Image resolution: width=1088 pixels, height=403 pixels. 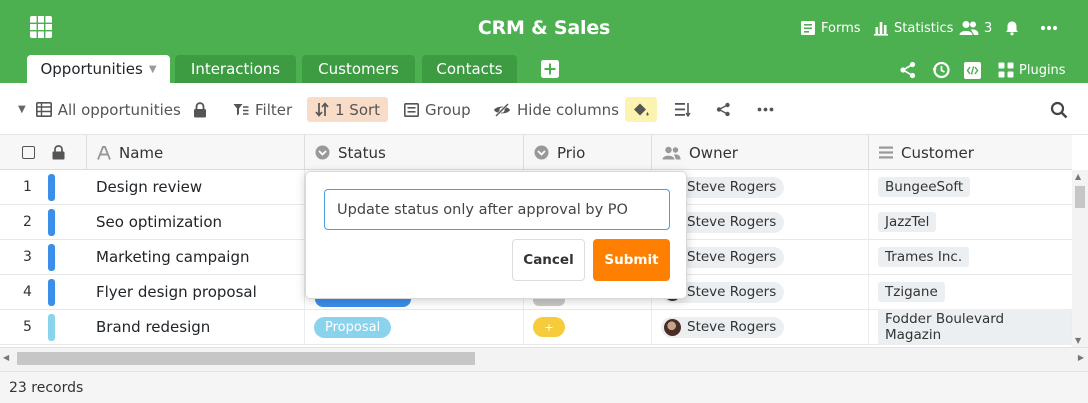 I want to click on search-icon, so click(x=1059, y=109).